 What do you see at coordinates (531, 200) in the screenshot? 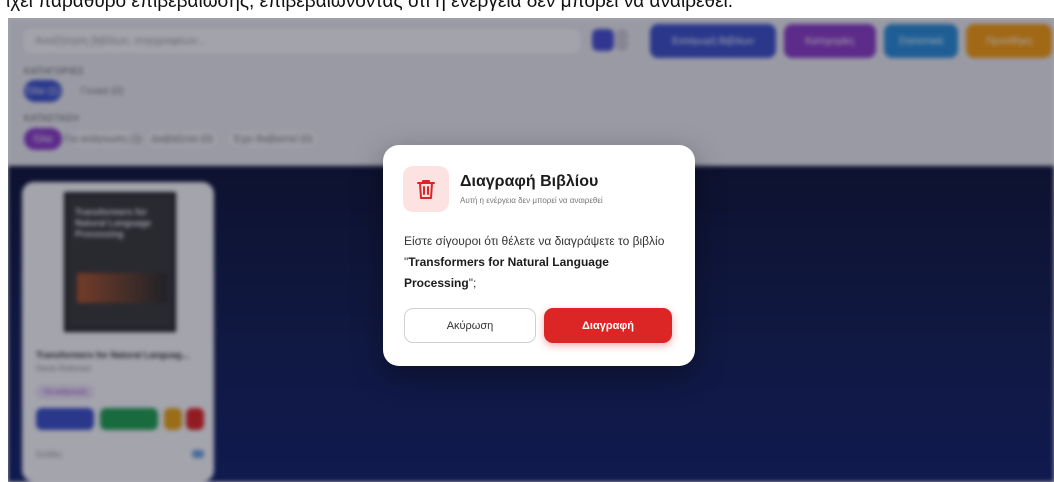
I see `dialog-subtitle: Αυτή η ενέργεια δεν μπορεί να αναιρεθεί` at bounding box center [531, 200].